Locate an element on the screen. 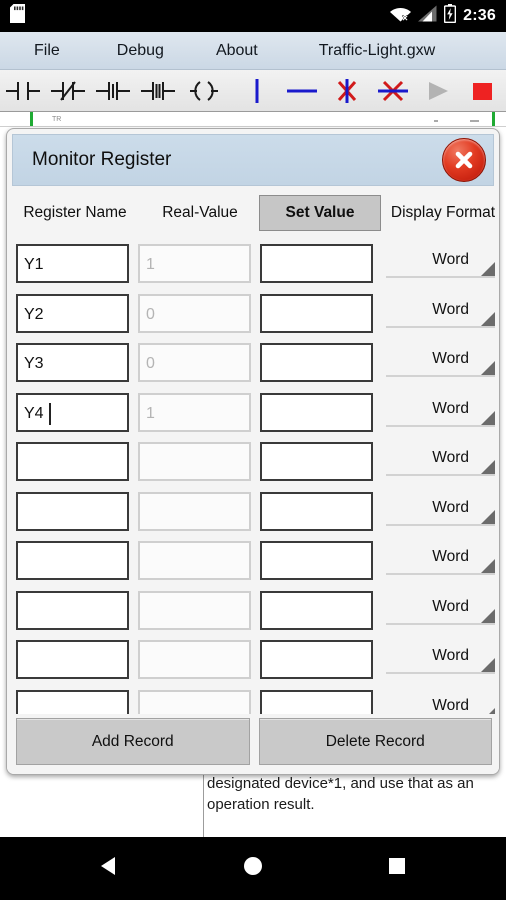 The height and width of the screenshot is (900, 506). horizontal-line-icon is located at coordinates (302, 91).